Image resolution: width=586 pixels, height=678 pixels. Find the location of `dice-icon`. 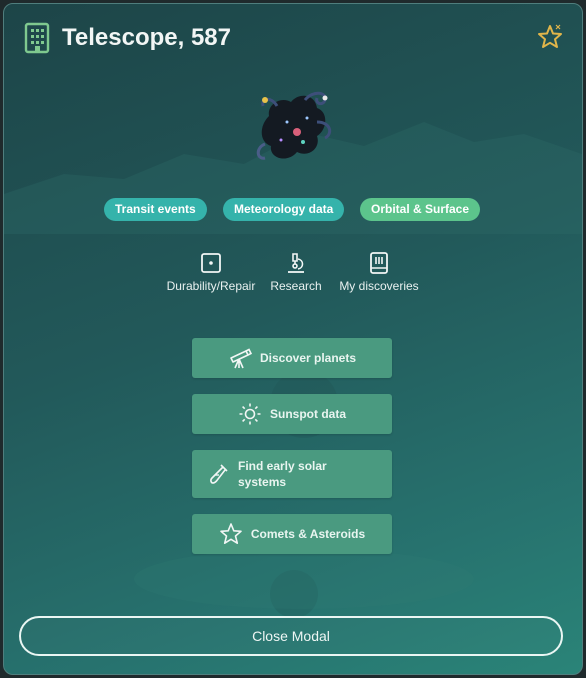

dice-icon is located at coordinates (211, 263).